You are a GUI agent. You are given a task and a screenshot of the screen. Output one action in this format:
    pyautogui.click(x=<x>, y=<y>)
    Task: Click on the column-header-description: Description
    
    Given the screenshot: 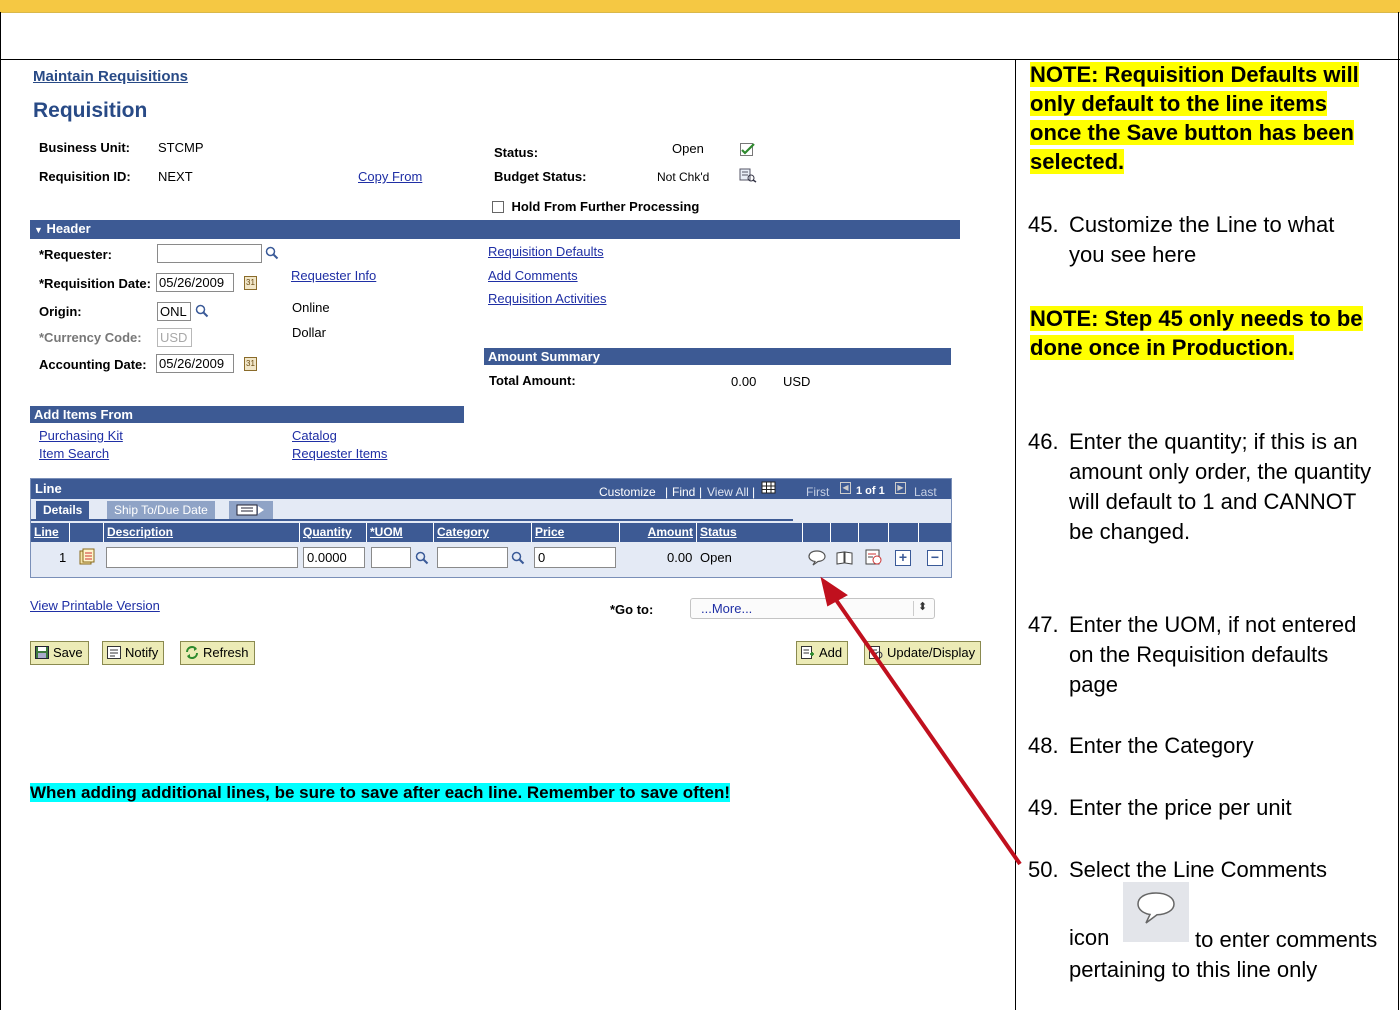 What is the action you would take?
    pyautogui.click(x=202, y=532)
    